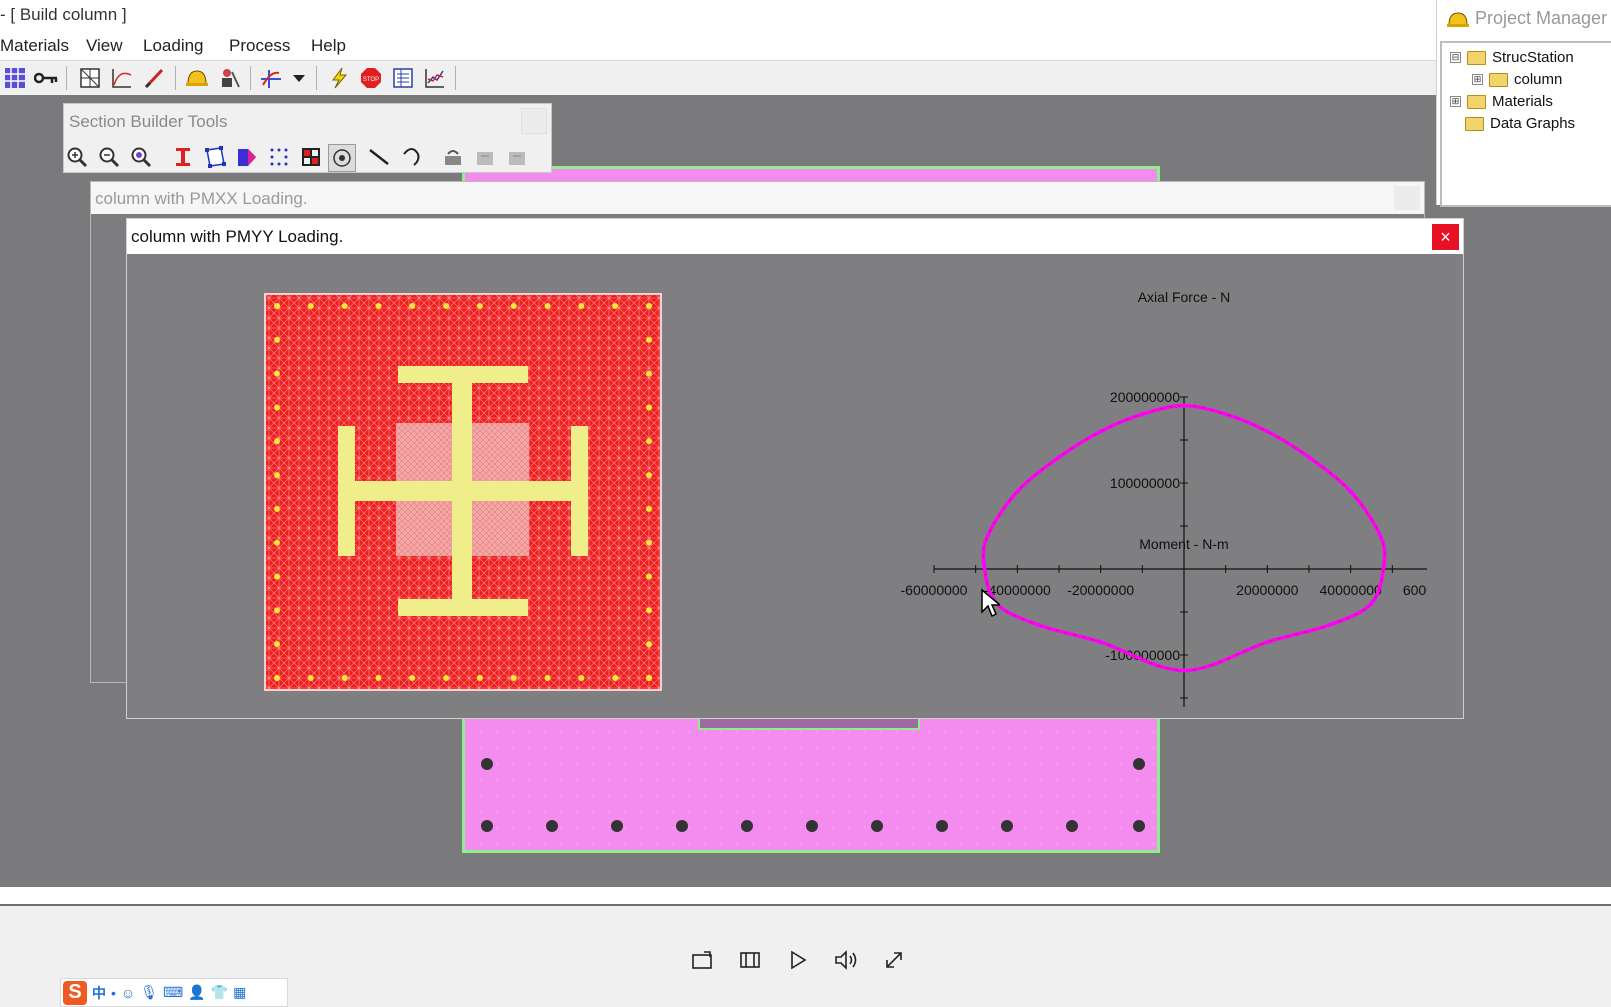  What do you see at coordinates (379, 157) in the screenshot?
I see `line-tool-icon` at bounding box center [379, 157].